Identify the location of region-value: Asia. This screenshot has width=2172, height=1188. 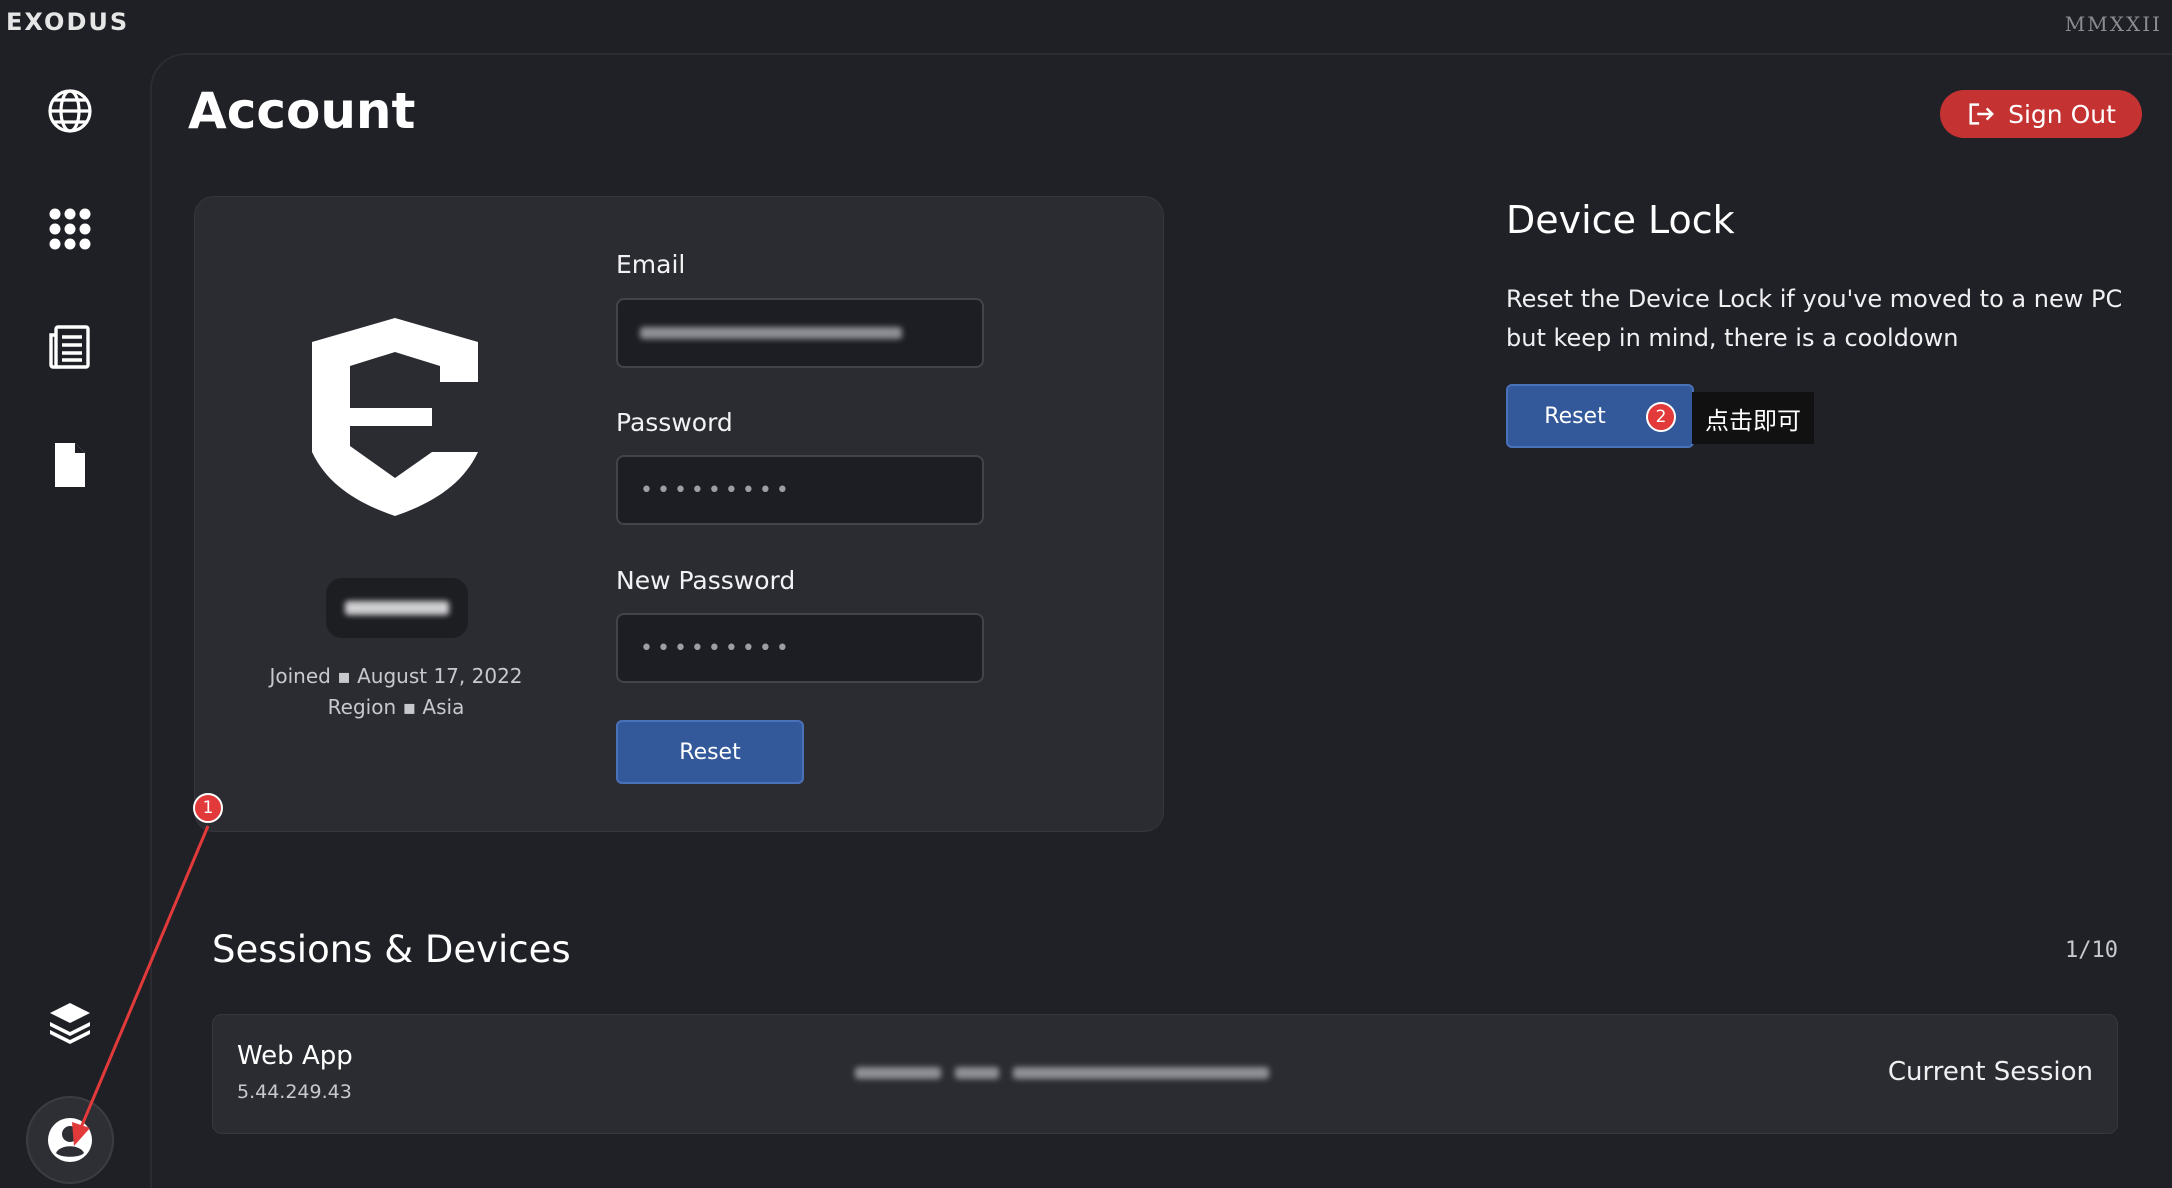
(443, 707).